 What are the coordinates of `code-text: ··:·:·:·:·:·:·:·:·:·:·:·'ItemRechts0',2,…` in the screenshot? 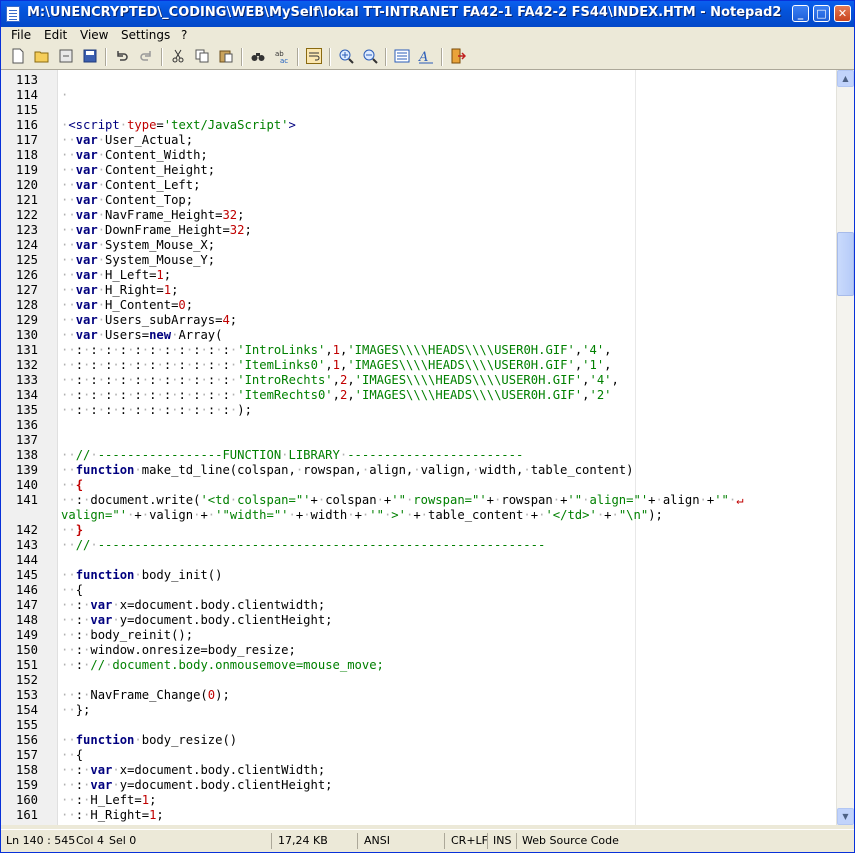 It's located at (336, 395).